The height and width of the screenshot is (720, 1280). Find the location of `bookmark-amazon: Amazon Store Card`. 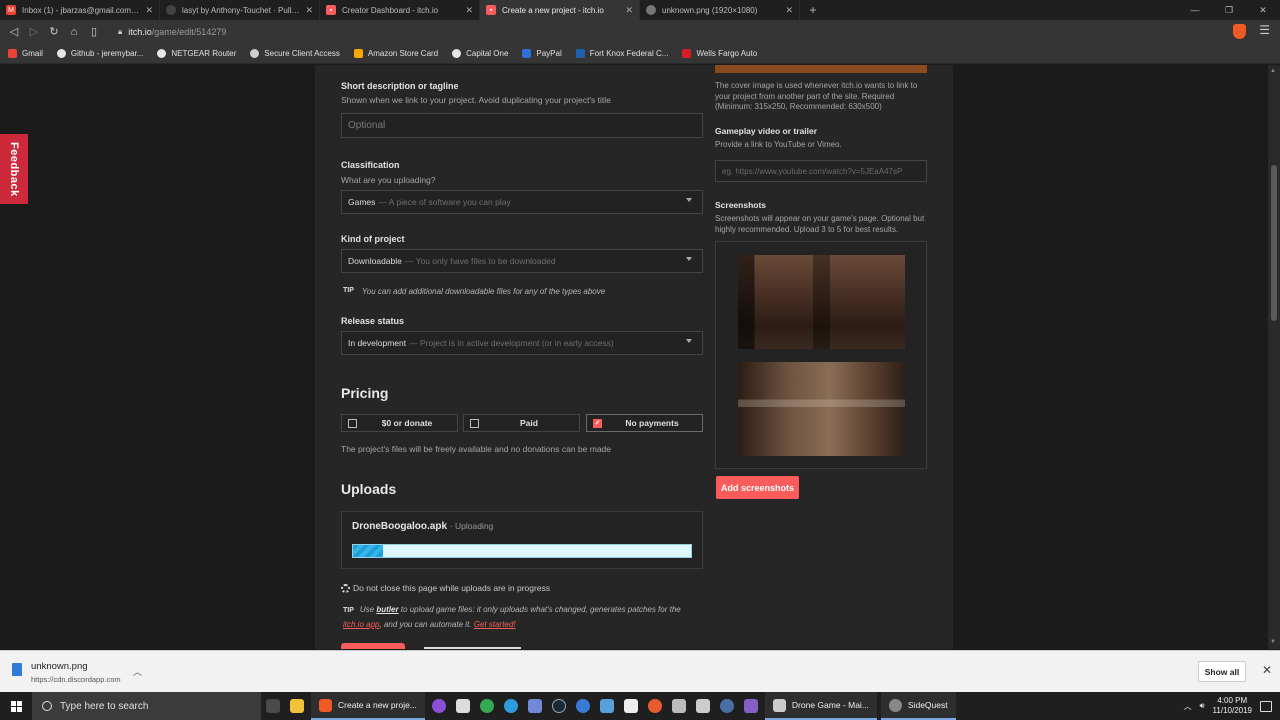

bookmark-amazon: Amazon Store Card is located at coordinates (395, 53).